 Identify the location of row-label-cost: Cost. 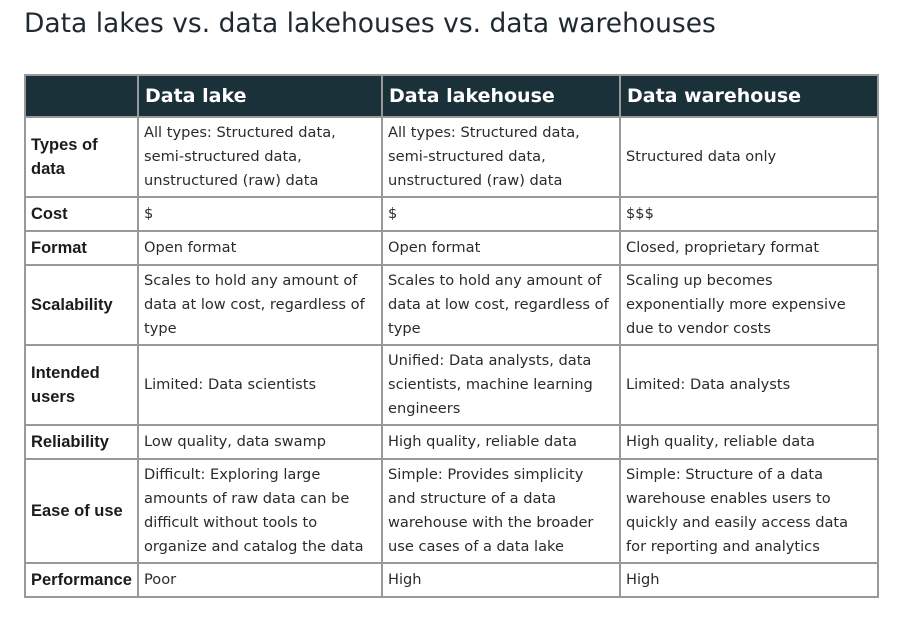
(81, 214).